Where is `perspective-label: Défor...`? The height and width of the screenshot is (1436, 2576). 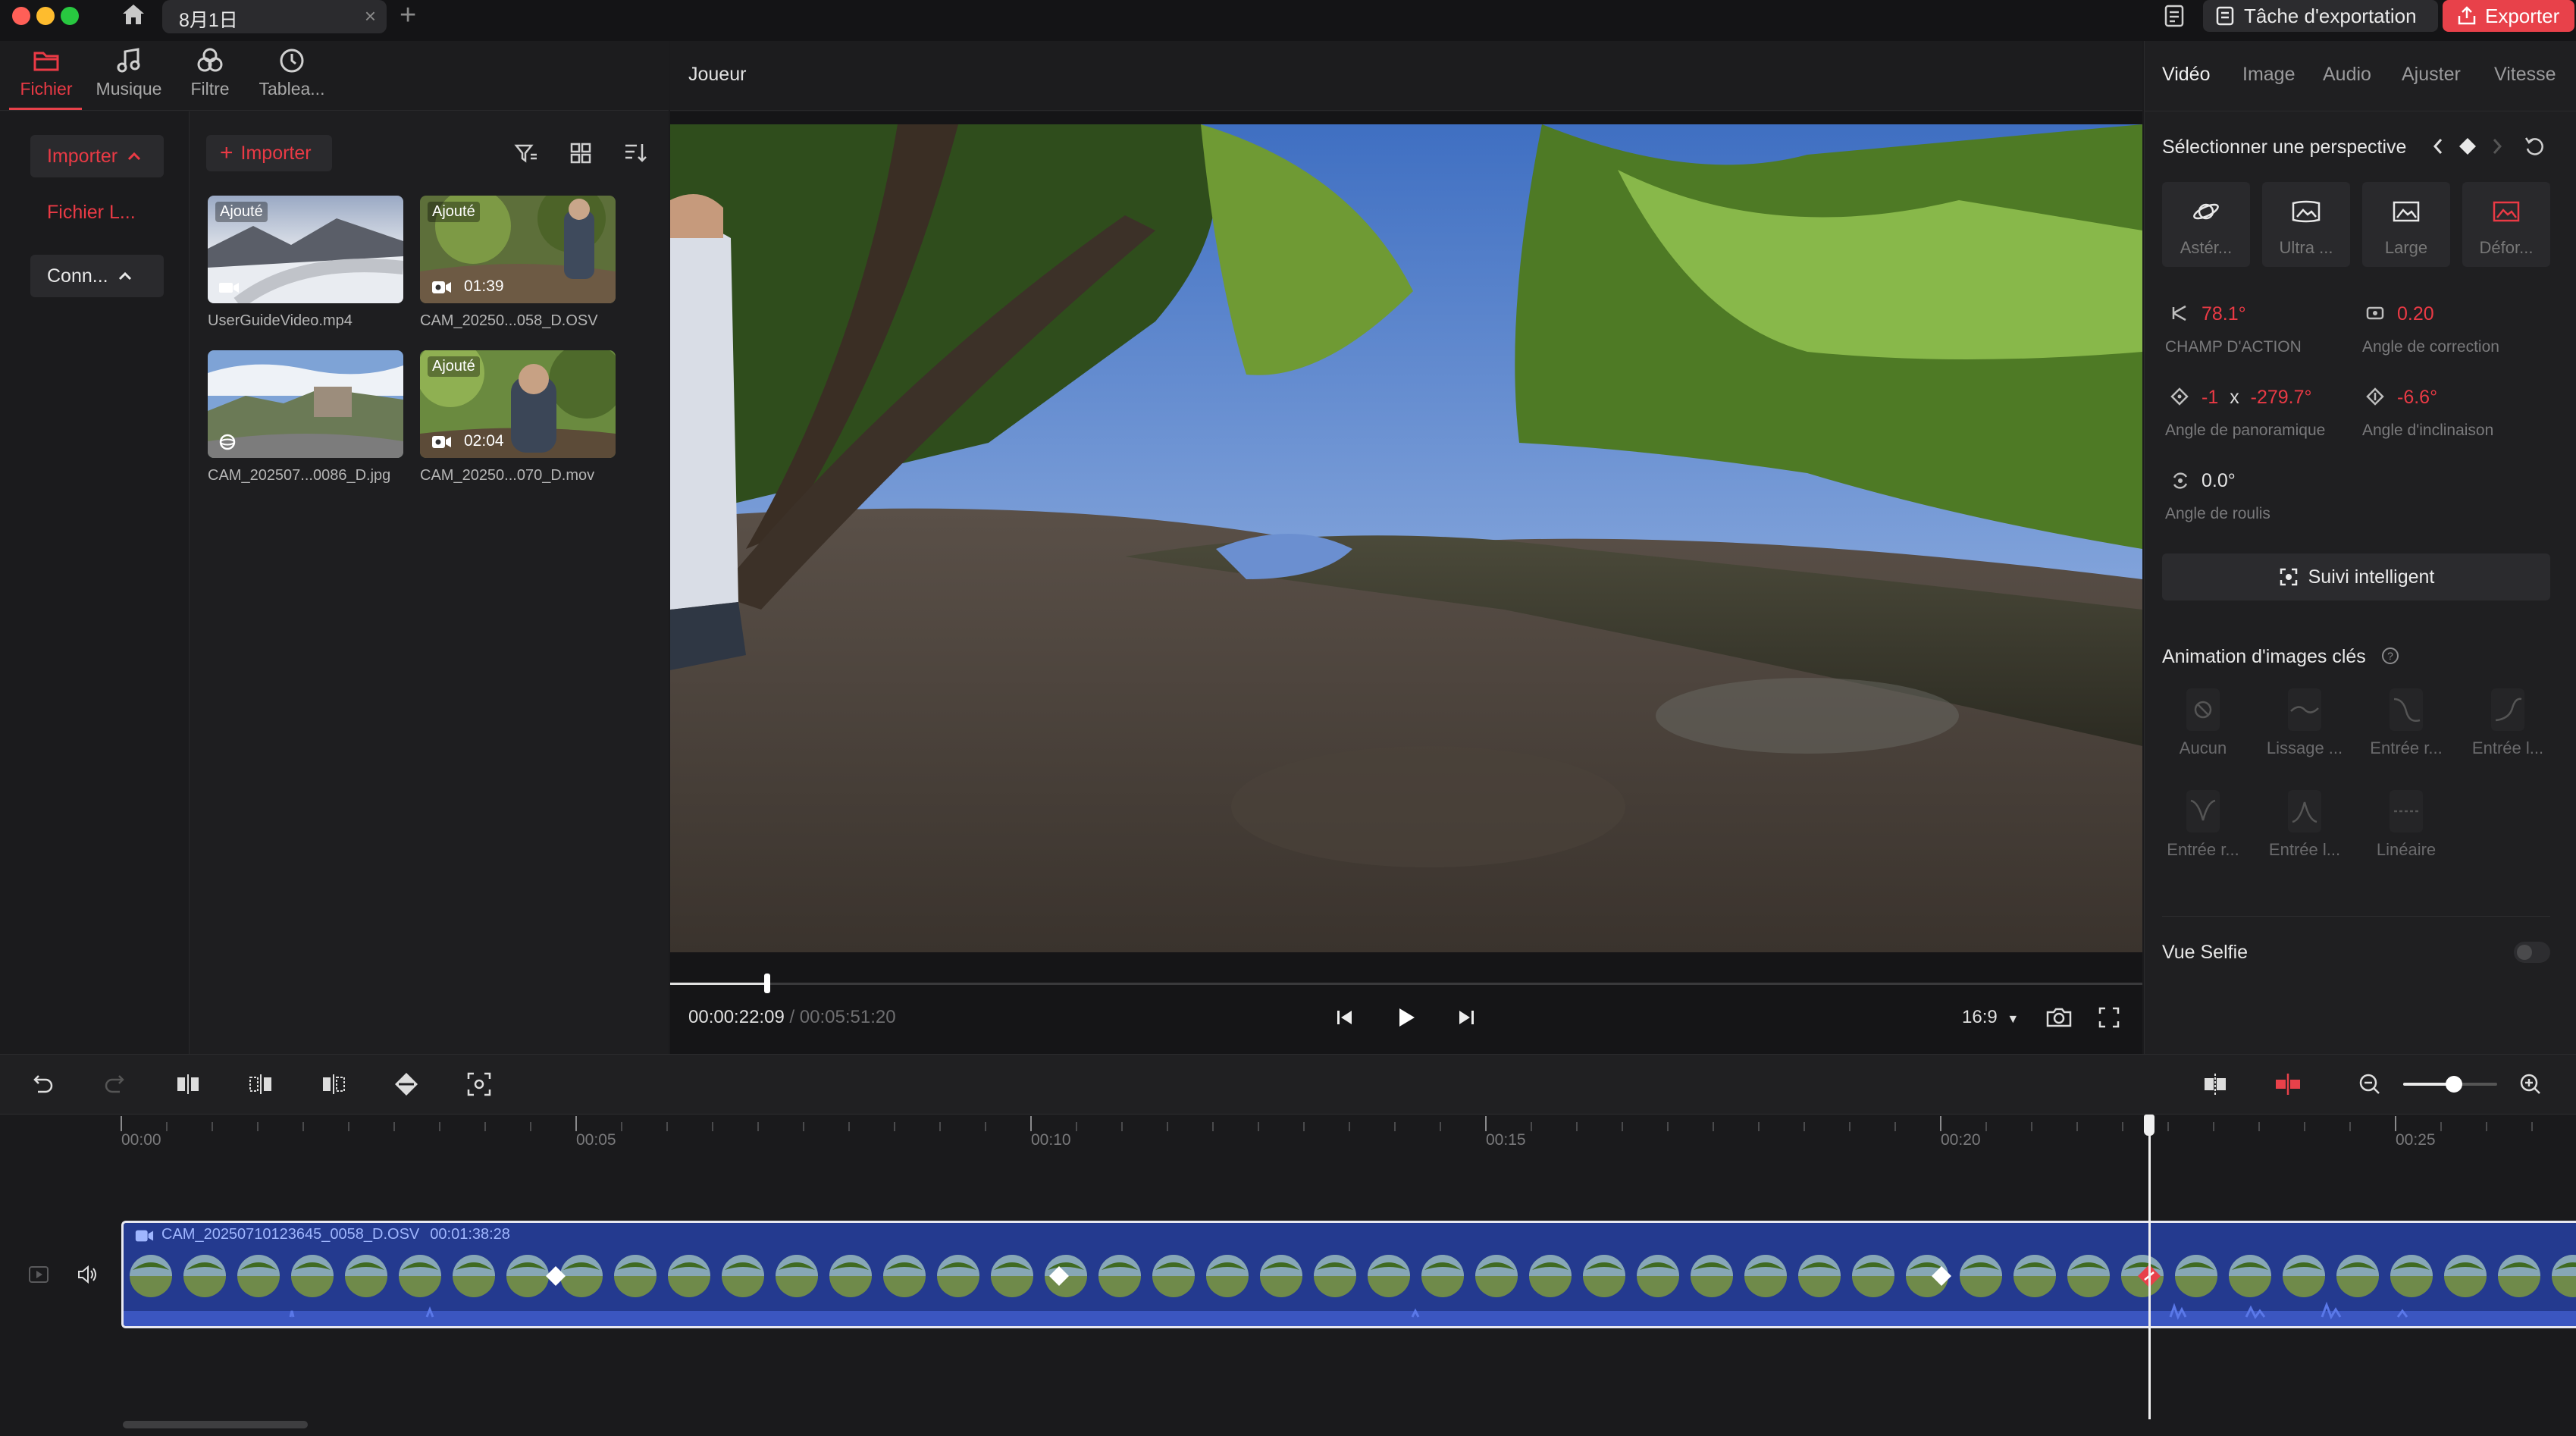
perspective-label: Défor... is located at coordinates (2507, 247).